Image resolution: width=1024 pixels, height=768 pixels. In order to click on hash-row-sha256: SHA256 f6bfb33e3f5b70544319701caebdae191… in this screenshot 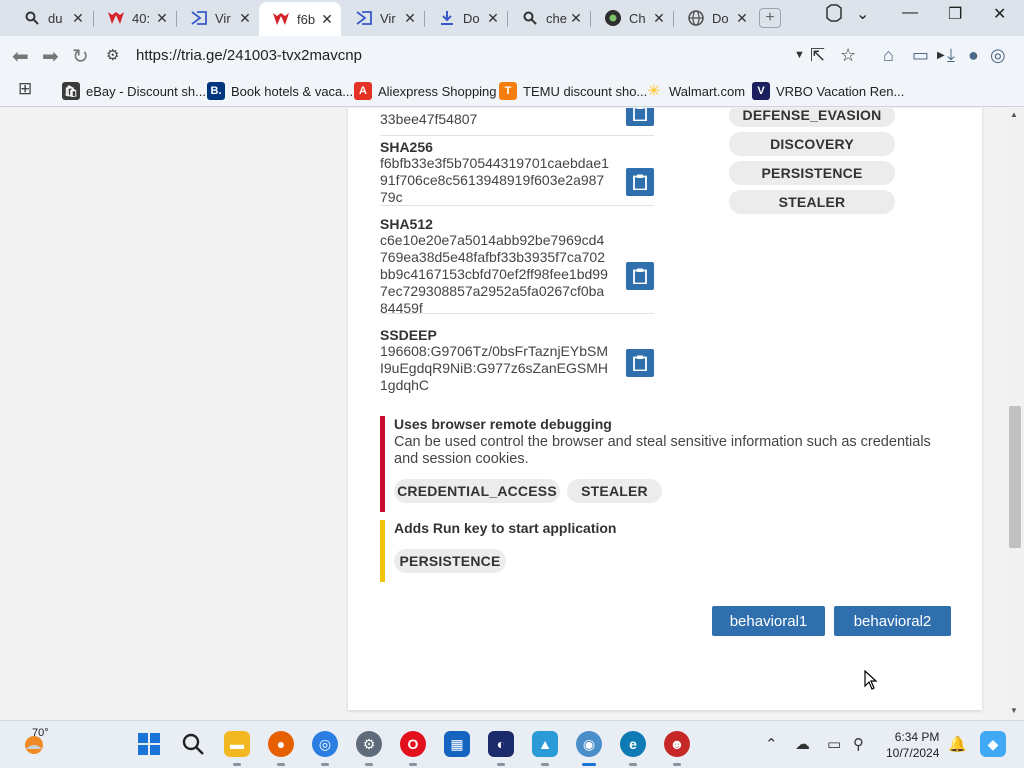, I will do `click(517, 172)`.